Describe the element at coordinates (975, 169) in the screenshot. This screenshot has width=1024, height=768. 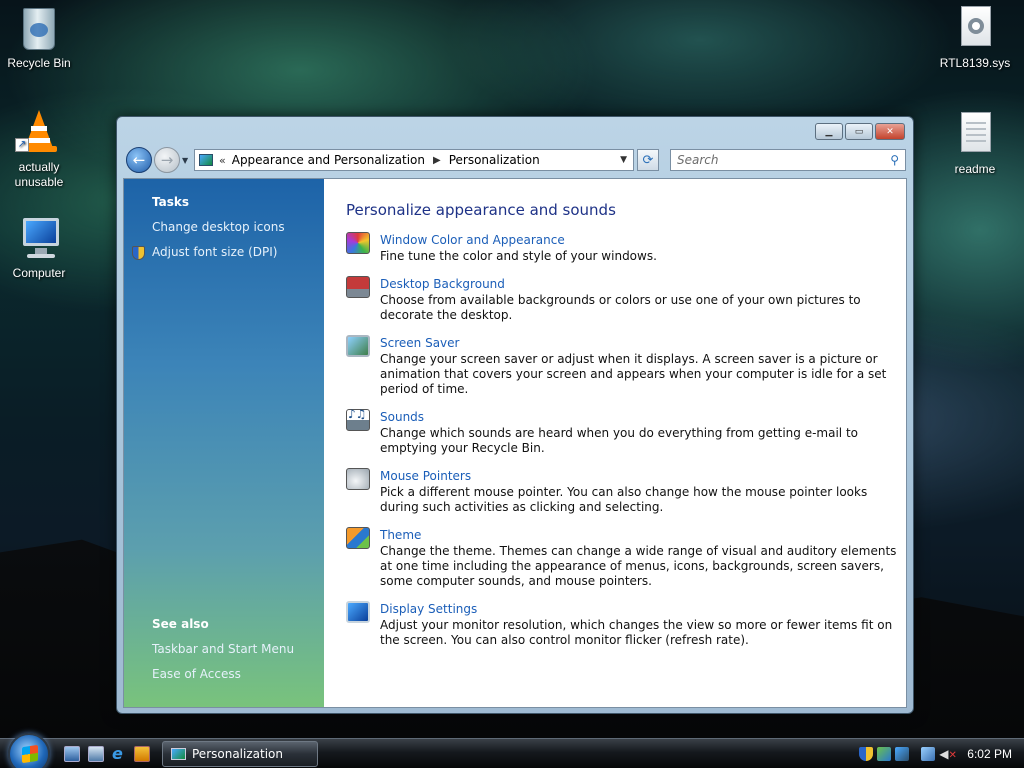
I see `desktop-icon-label: readme` at that location.